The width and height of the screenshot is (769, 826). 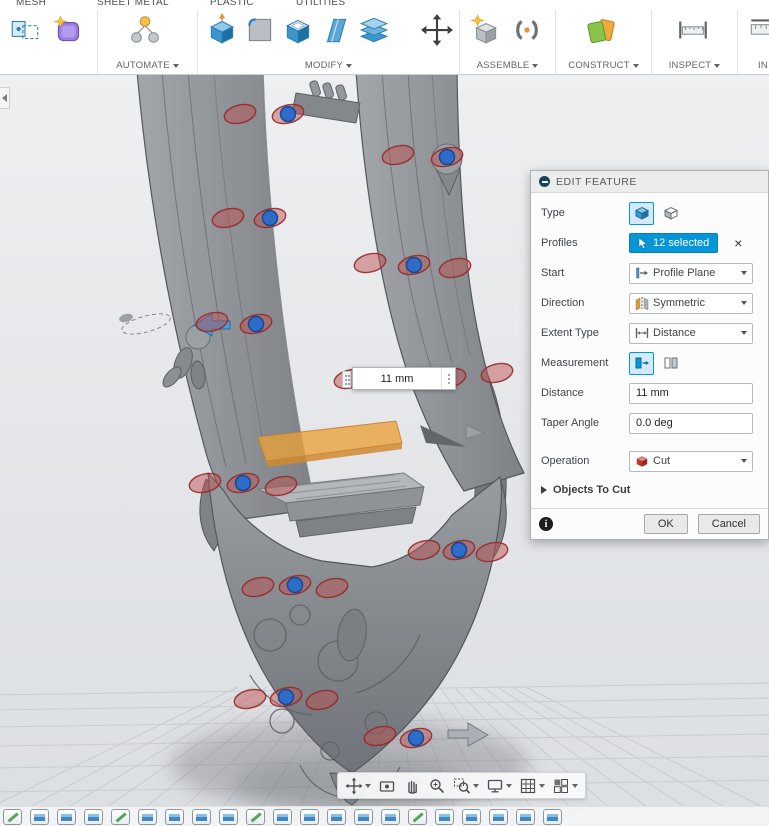 What do you see at coordinates (320, 4) in the screenshot?
I see `tab-utilities: UTILITIES` at bounding box center [320, 4].